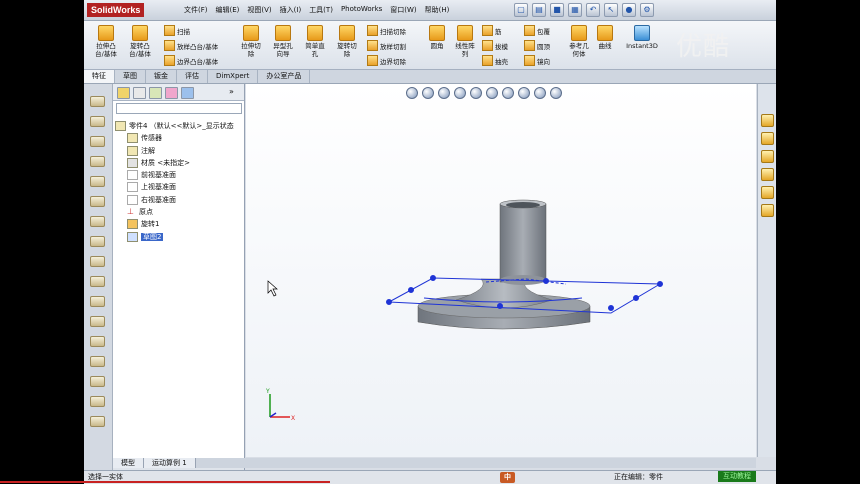  I want to click on tree-item-right-plane: 右视基准面, so click(178, 200).